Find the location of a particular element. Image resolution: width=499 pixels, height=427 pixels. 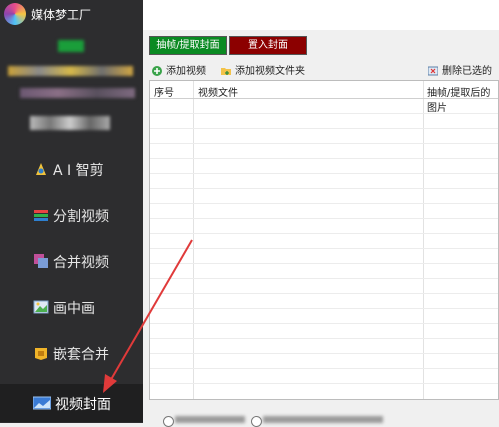

nav-ai-clip-label: A I 智剪 is located at coordinates (78, 171).